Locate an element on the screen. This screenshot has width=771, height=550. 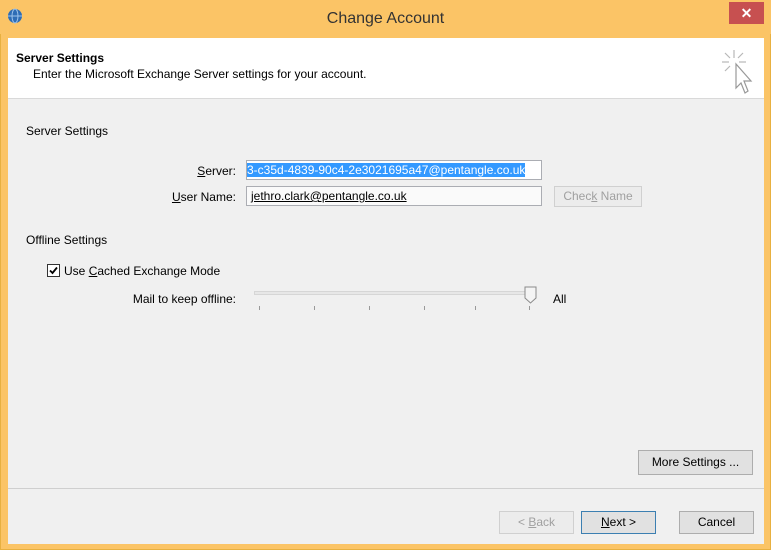
slider-thumb is located at coordinates (530, 295).